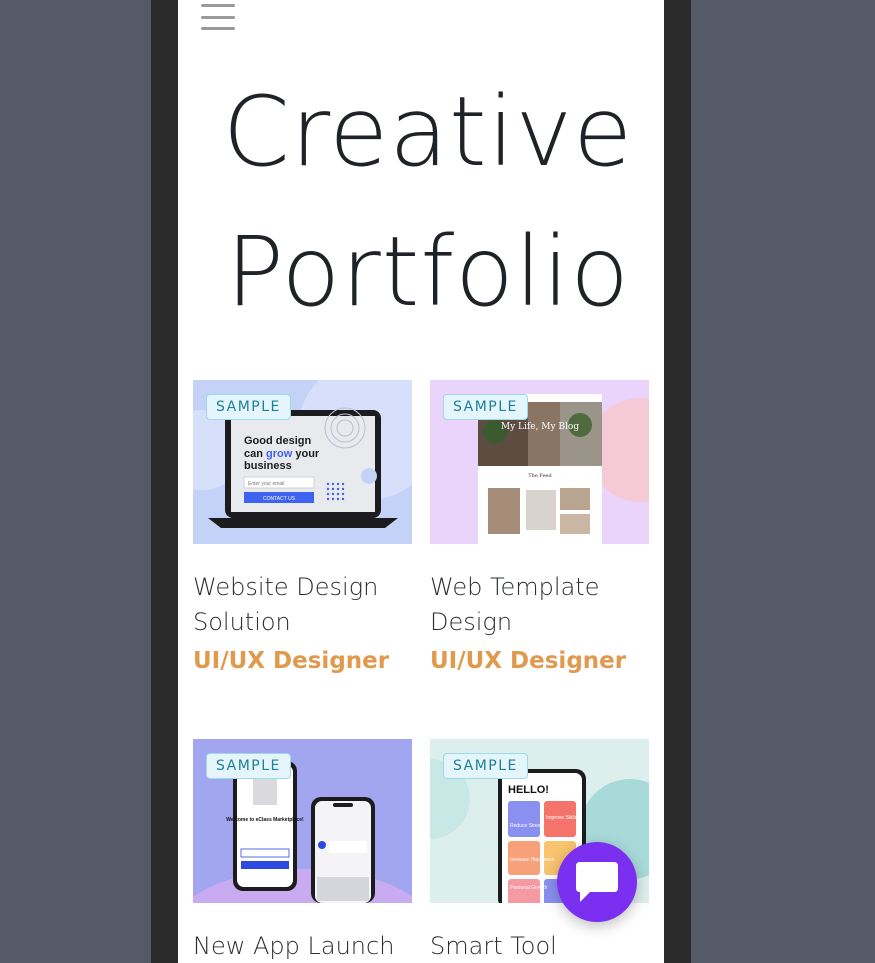  I want to click on svg-text: Welcome to eClass Marketplace!, so click(265, 820).